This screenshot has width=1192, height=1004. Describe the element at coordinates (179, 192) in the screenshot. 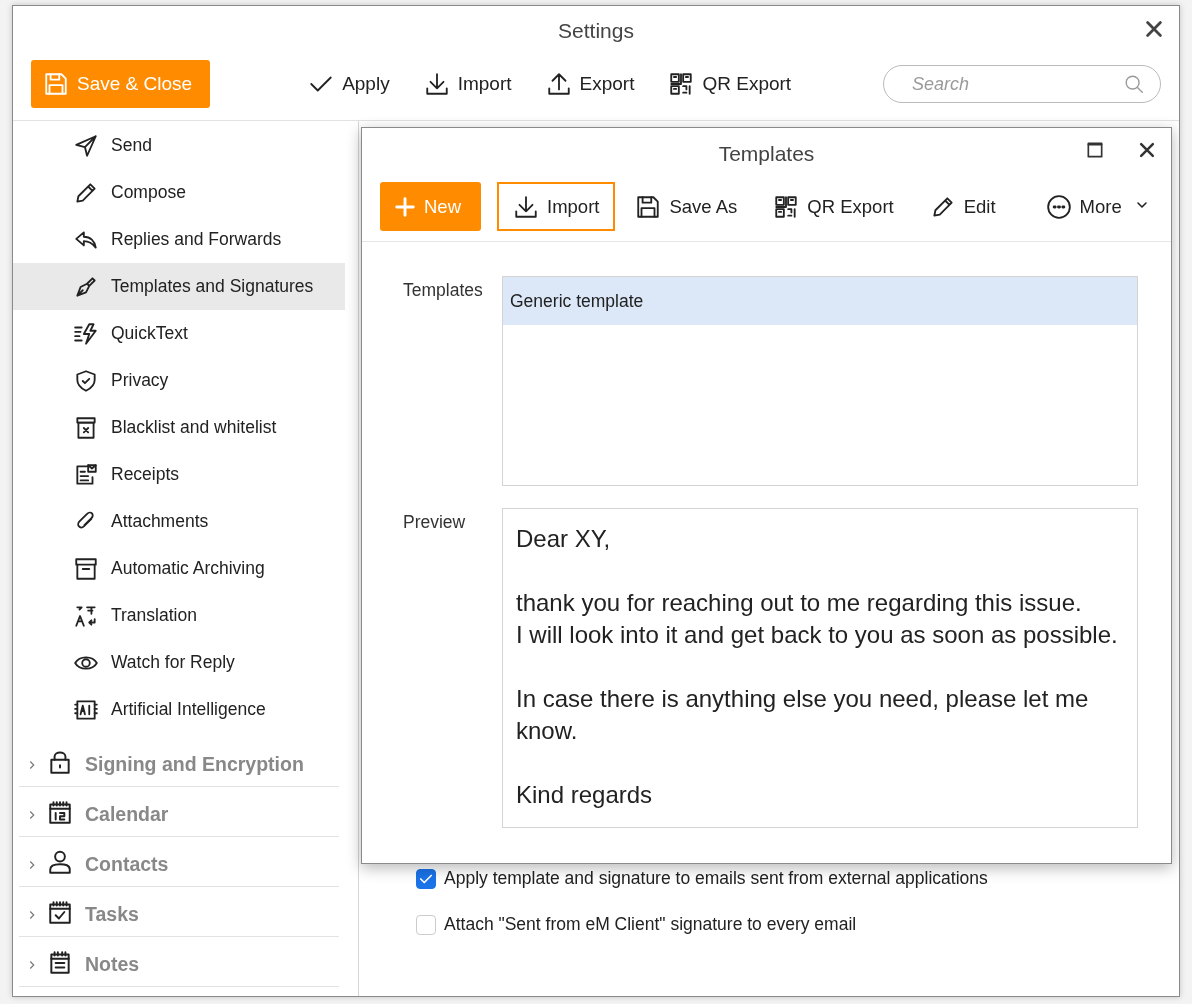

I see `sidebar-item: Compose` at that location.